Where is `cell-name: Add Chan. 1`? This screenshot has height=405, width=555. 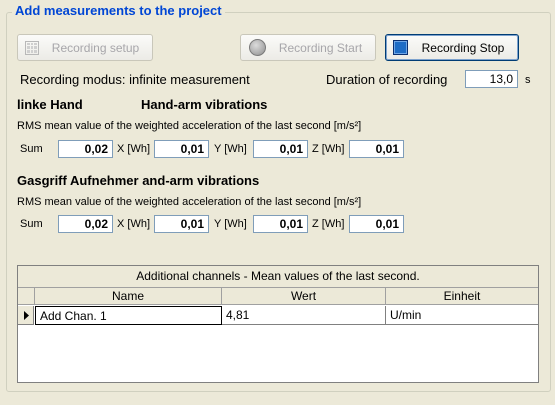
cell-name: Add Chan. 1 is located at coordinates (128, 315).